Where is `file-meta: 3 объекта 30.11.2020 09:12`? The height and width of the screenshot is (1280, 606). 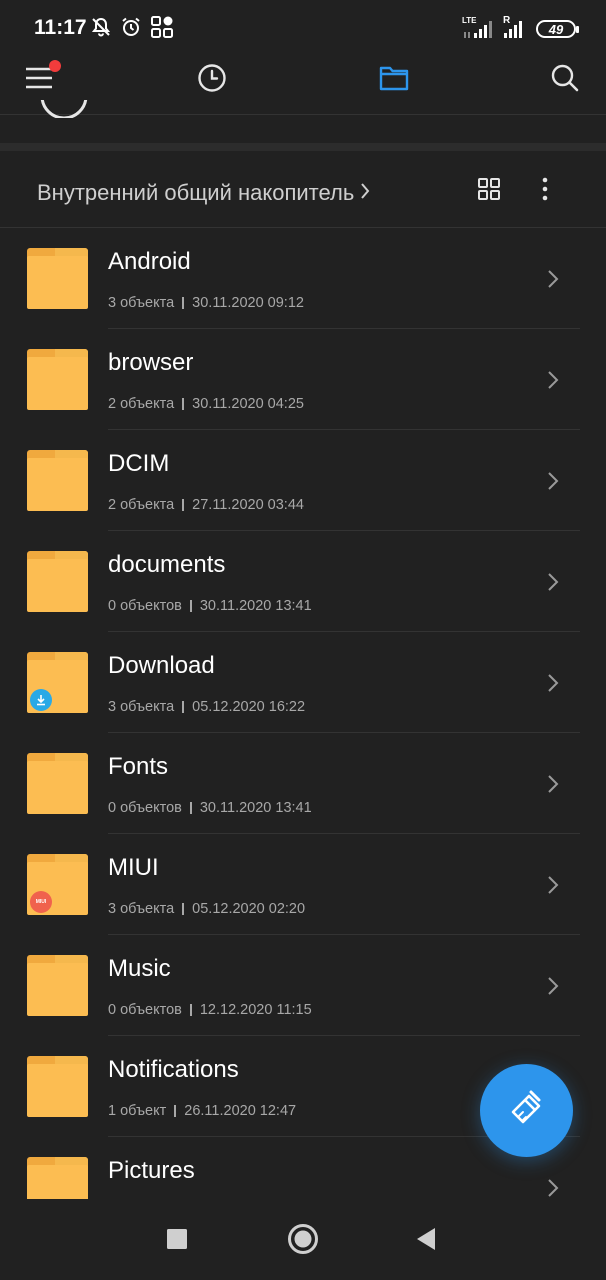 file-meta: 3 объекта 30.11.2020 09:12 is located at coordinates (206, 303).